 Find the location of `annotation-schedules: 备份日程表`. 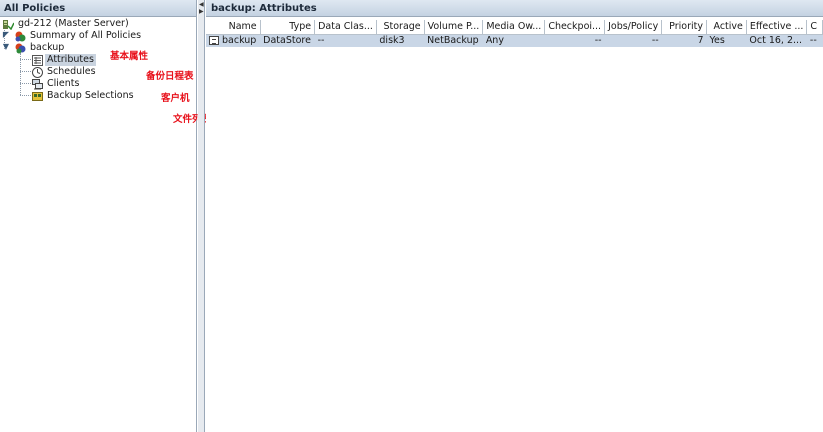

annotation-schedules: 备份日程表 is located at coordinates (170, 76).